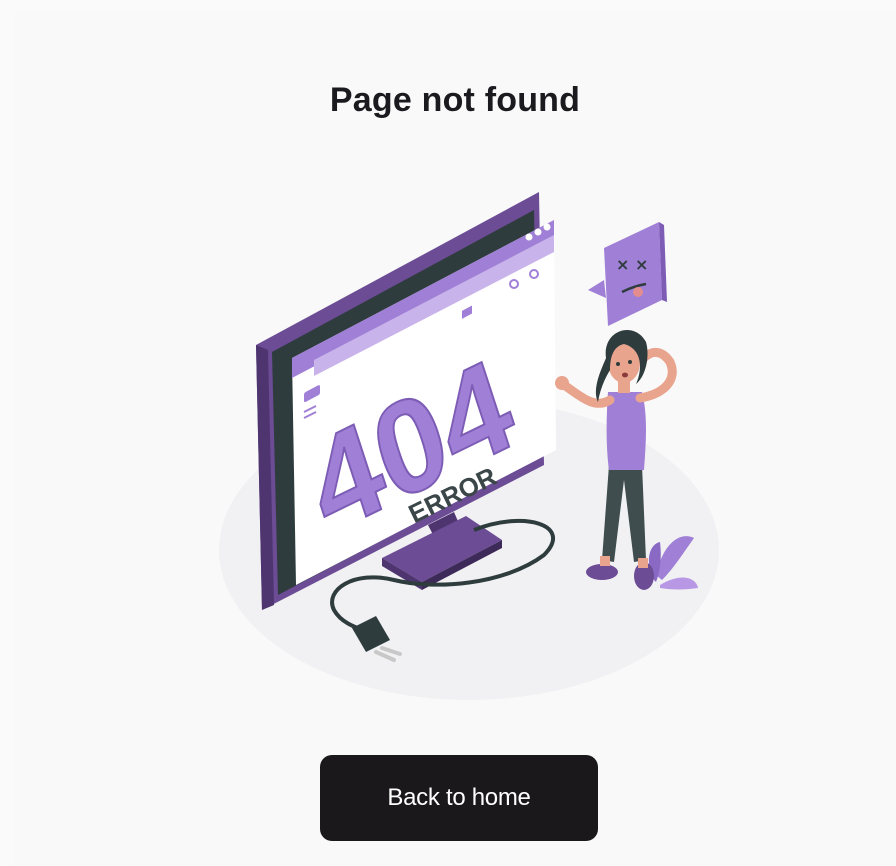 The width and height of the screenshot is (896, 866). What do you see at coordinates (597, 289) in the screenshot?
I see `speech-bubble-tail` at bounding box center [597, 289].